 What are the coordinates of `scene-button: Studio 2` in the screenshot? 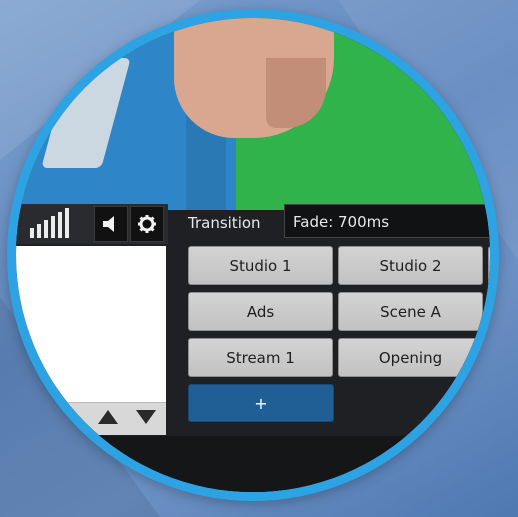 It's located at (410, 265).